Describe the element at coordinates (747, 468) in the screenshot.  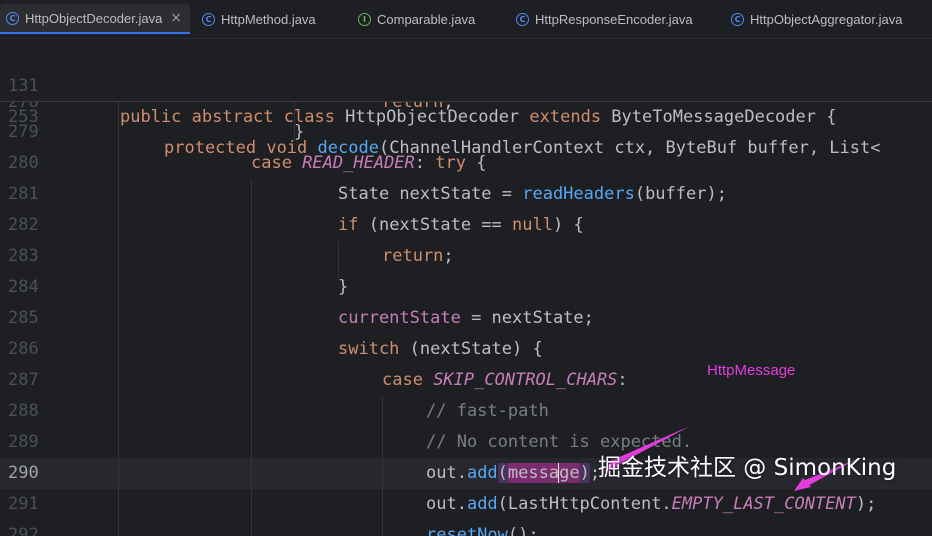
I see `watermark: 掘金技术社区 @ SimonKing` at that location.